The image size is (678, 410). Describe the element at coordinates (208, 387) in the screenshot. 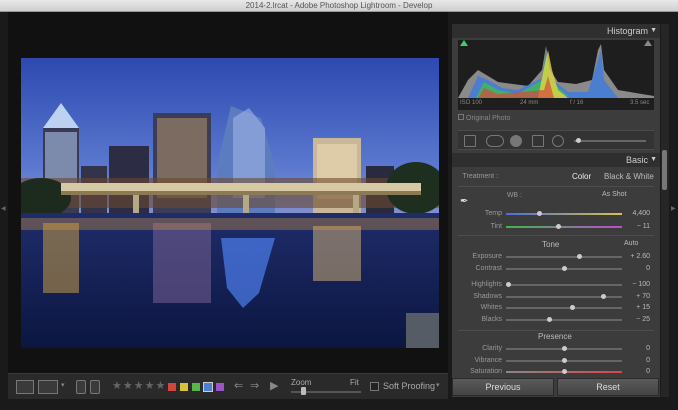

I see `color-label-blue` at that location.